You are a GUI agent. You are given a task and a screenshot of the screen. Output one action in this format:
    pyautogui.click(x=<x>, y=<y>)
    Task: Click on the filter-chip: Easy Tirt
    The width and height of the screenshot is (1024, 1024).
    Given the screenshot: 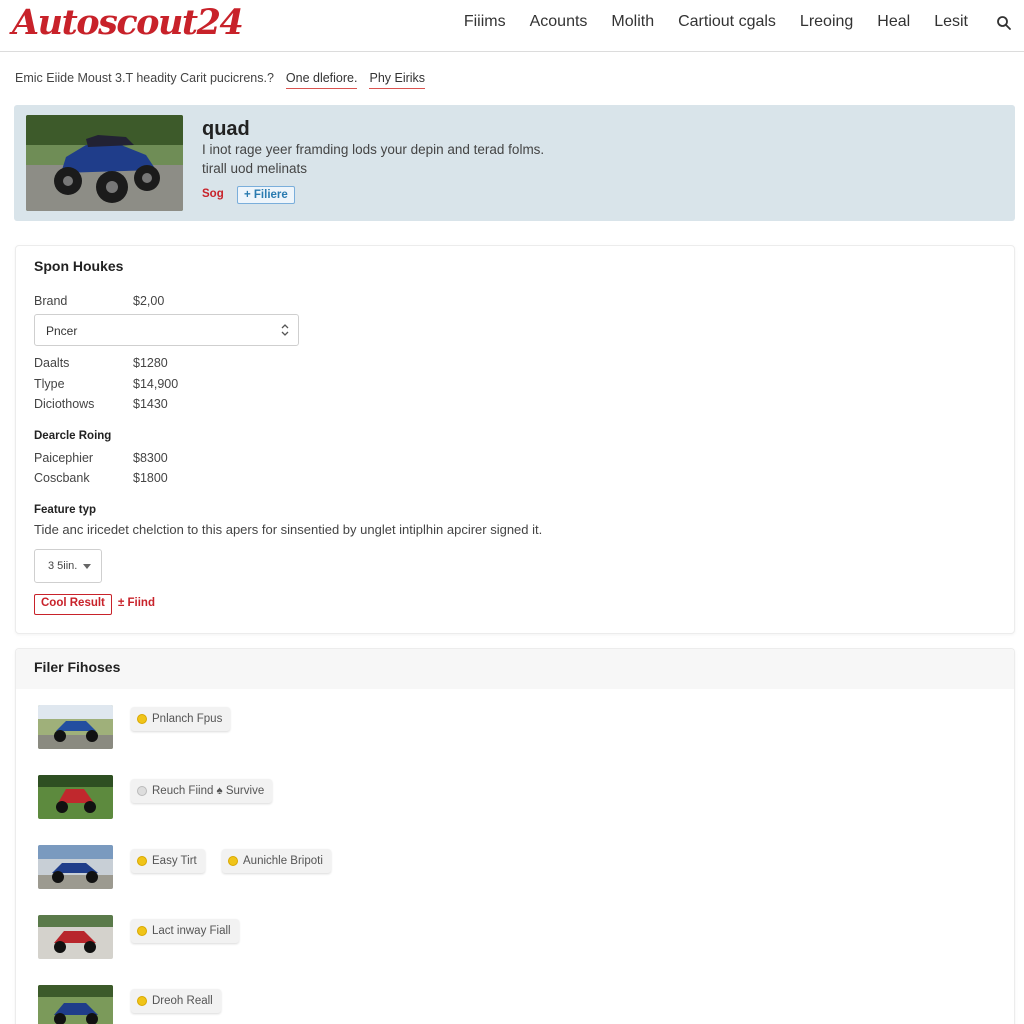 What is the action you would take?
    pyautogui.click(x=168, y=861)
    